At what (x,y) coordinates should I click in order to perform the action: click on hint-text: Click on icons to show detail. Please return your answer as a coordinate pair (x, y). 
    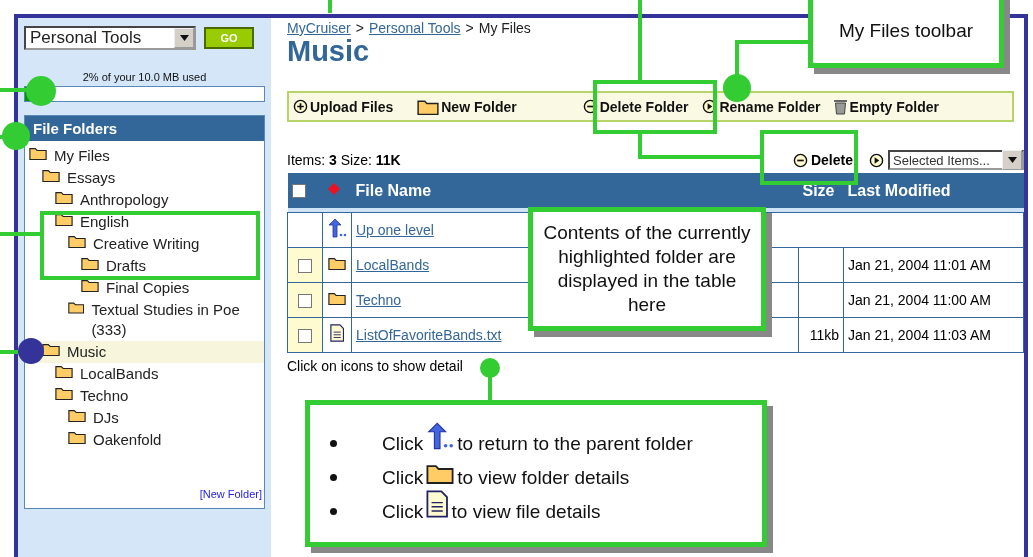
    Looking at the image, I should click on (375, 365).